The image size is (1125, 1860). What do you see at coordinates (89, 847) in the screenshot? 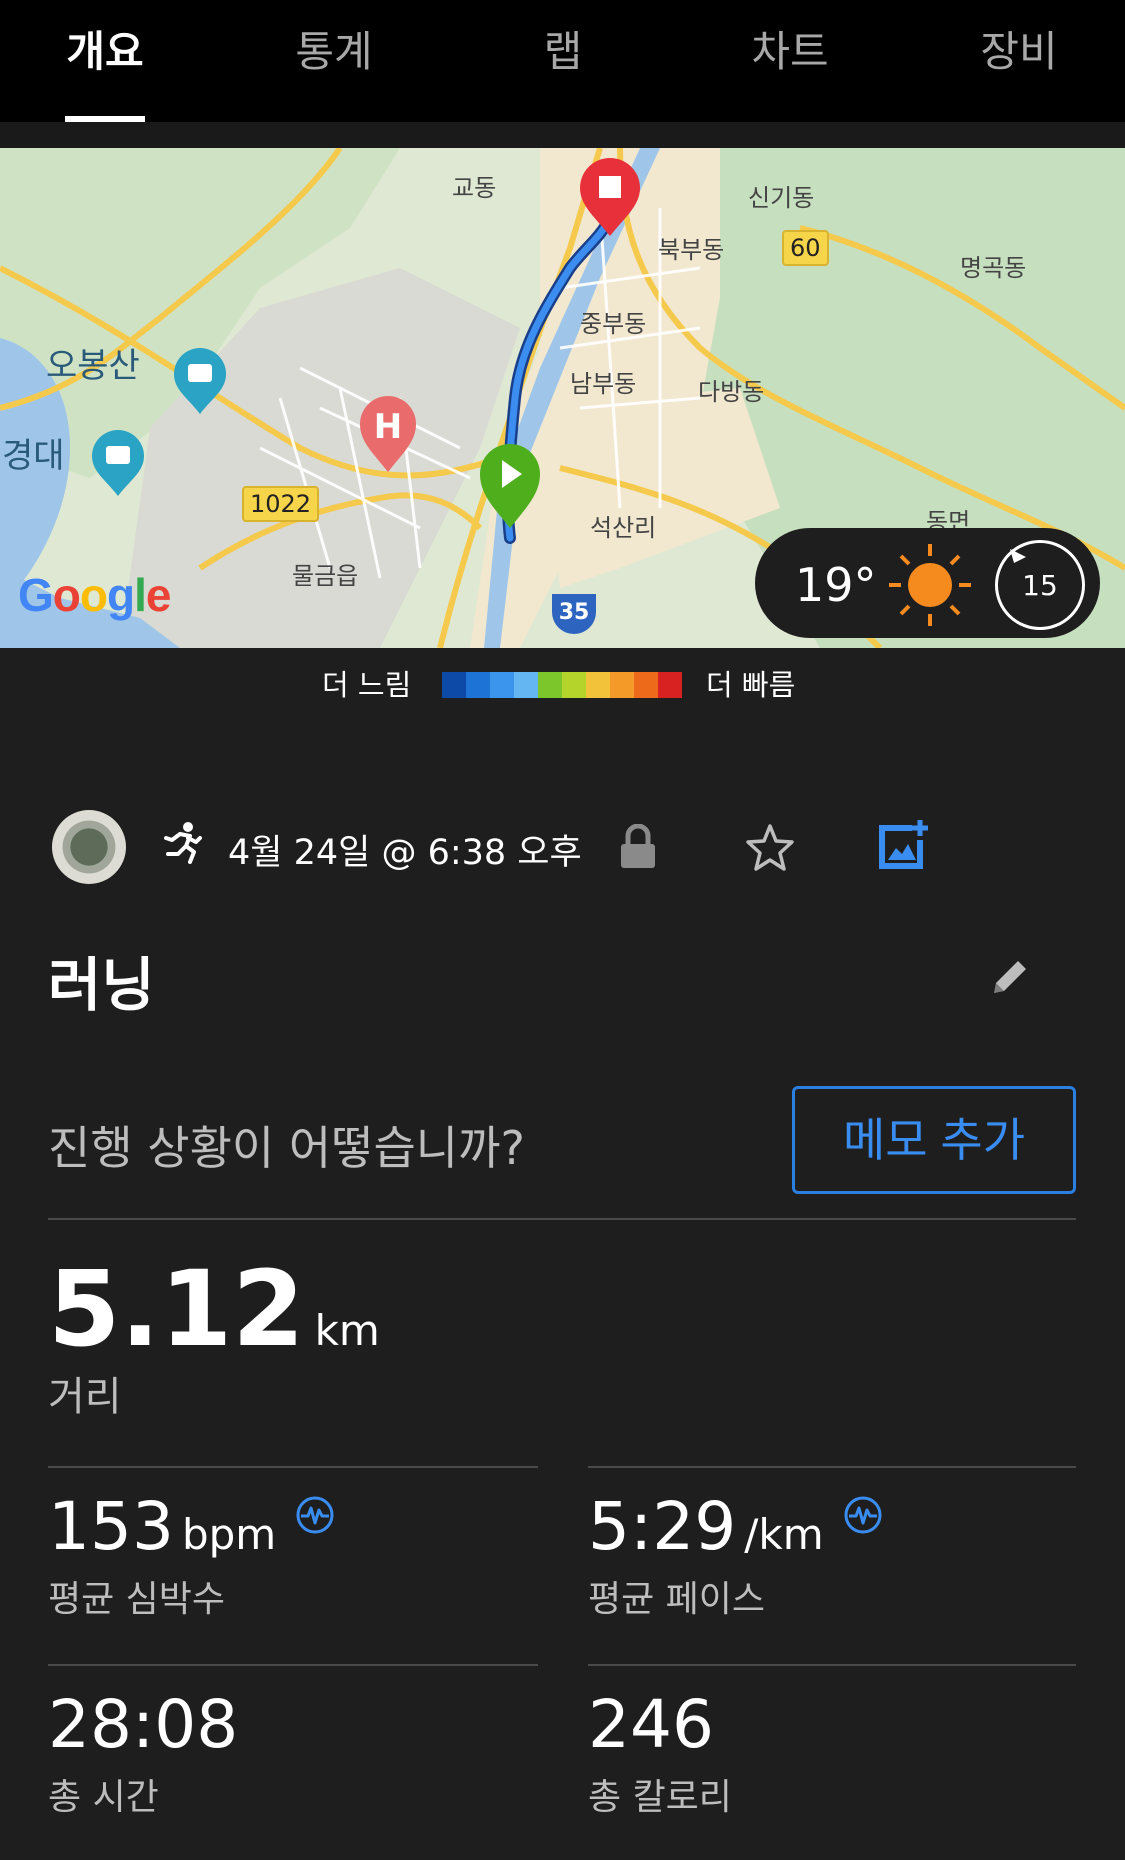
I see `avatar` at bounding box center [89, 847].